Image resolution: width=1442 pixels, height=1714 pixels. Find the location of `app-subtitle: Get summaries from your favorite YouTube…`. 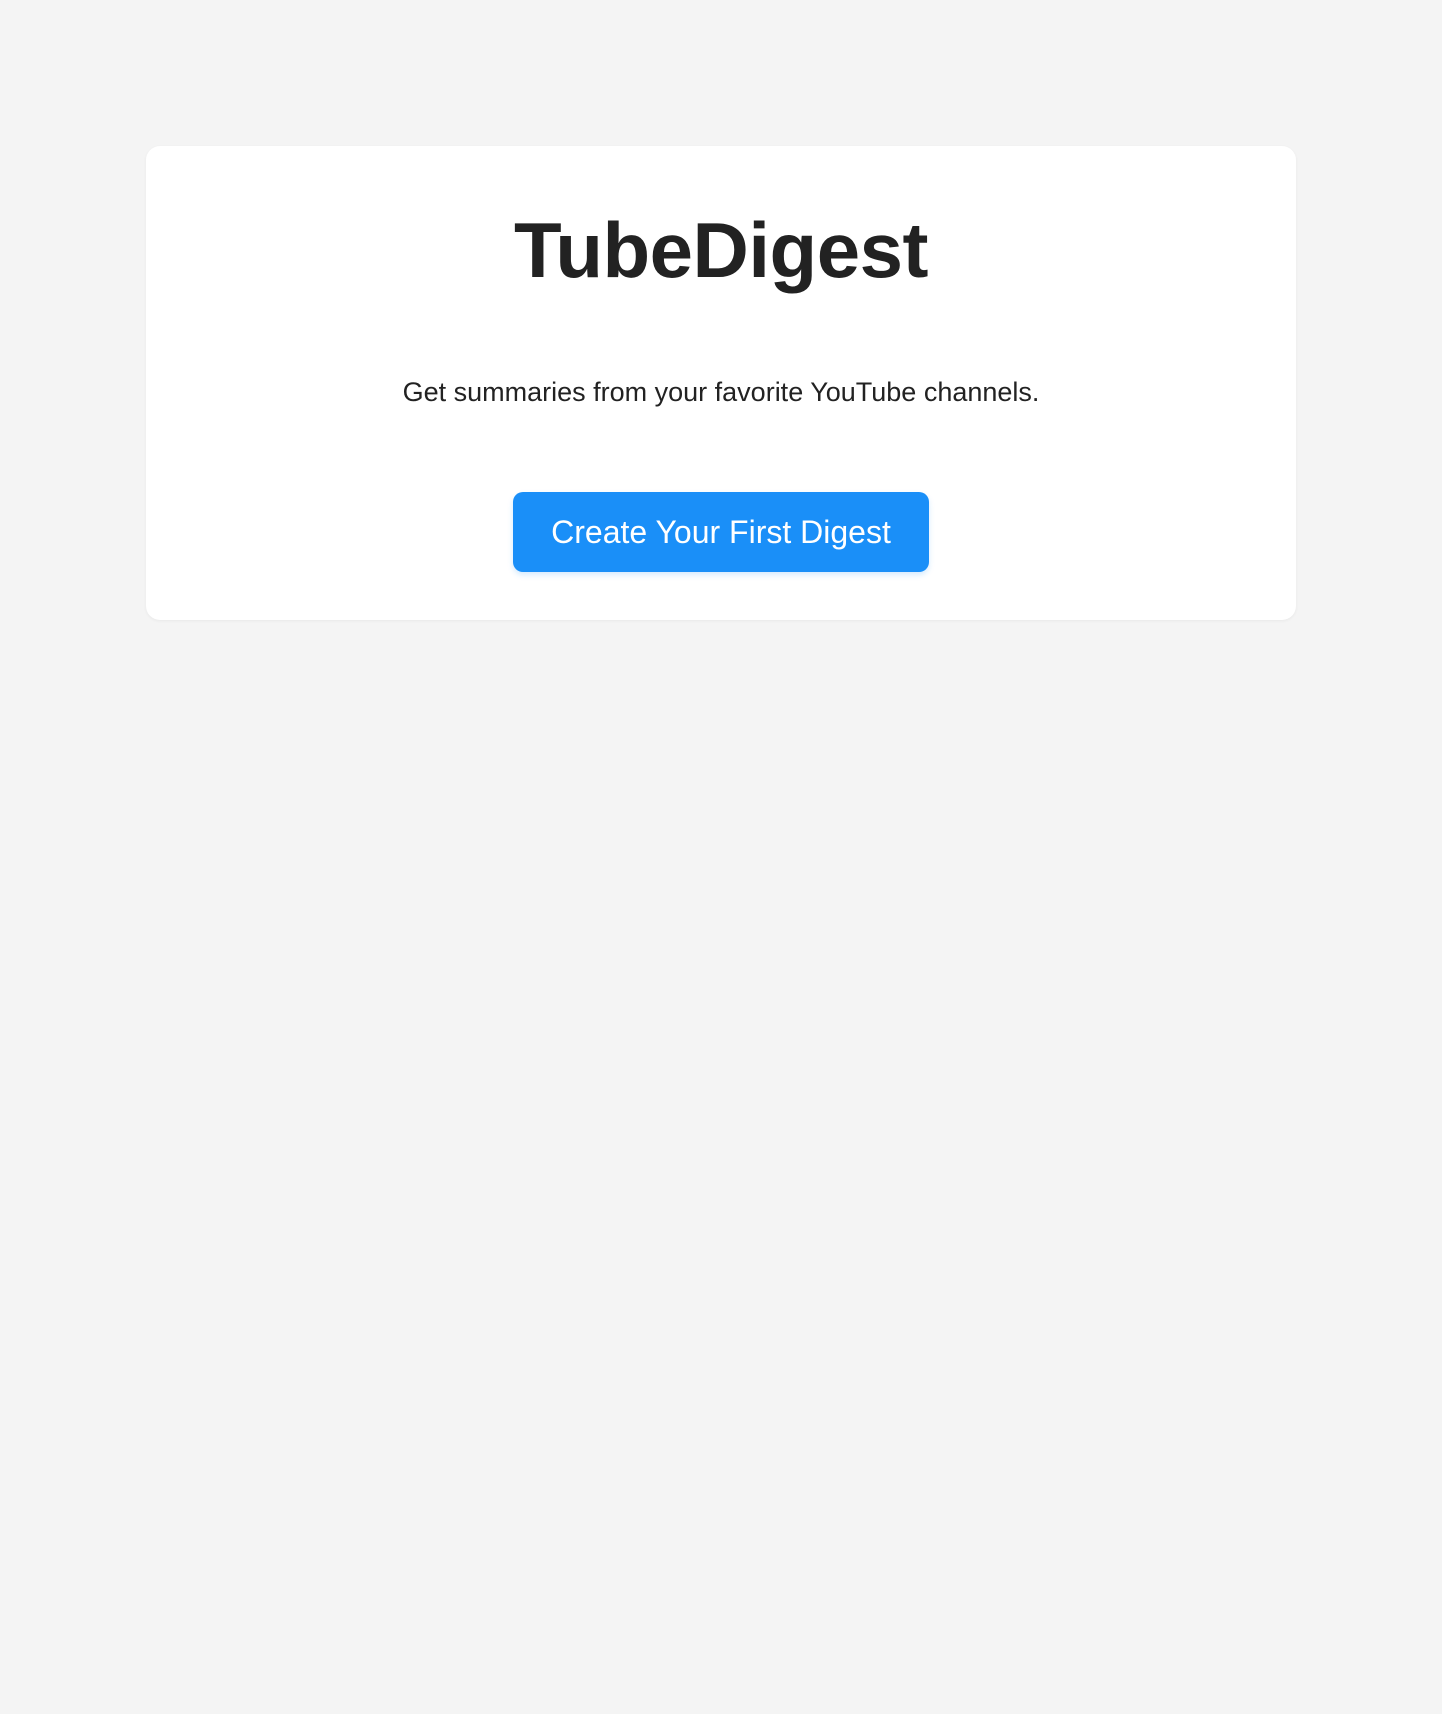

app-subtitle: Get summaries from your favorite YouTube… is located at coordinates (721, 392).